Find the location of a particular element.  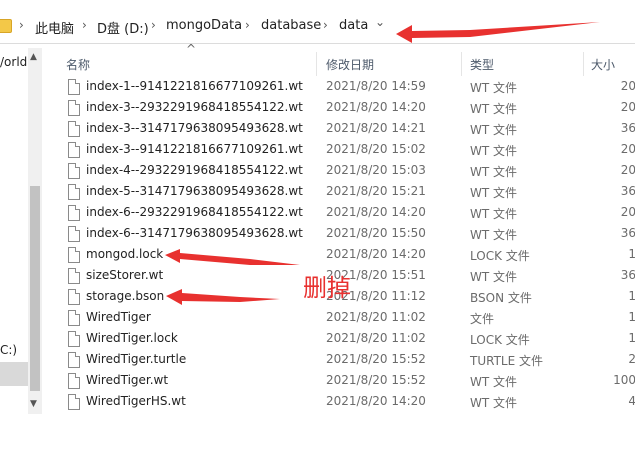

file-date: 2021/8/20 14:59 is located at coordinates (376, 86).